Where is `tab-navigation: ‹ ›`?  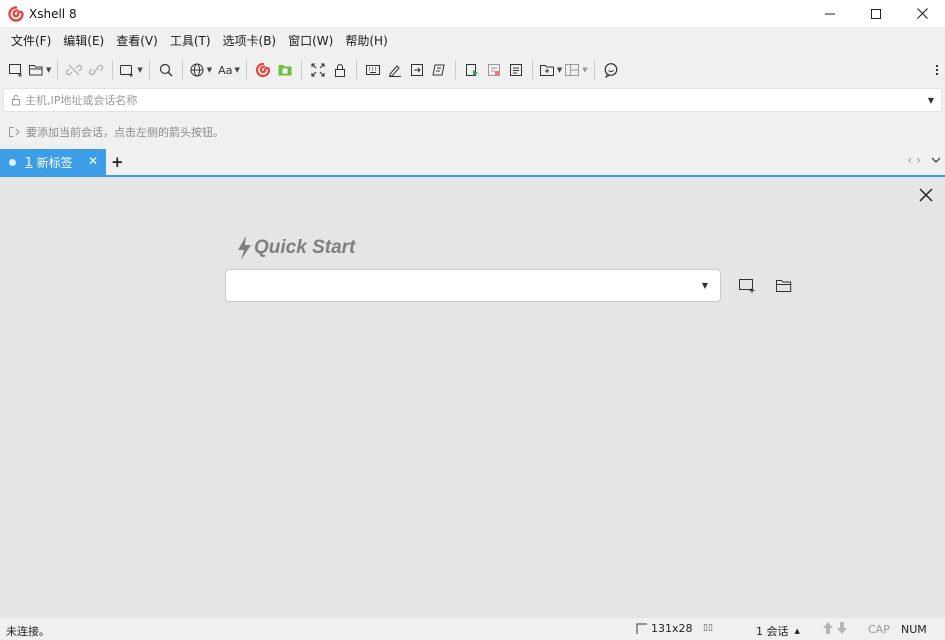 tab-navigation: ‹ › is located at coordinates (924, 160).